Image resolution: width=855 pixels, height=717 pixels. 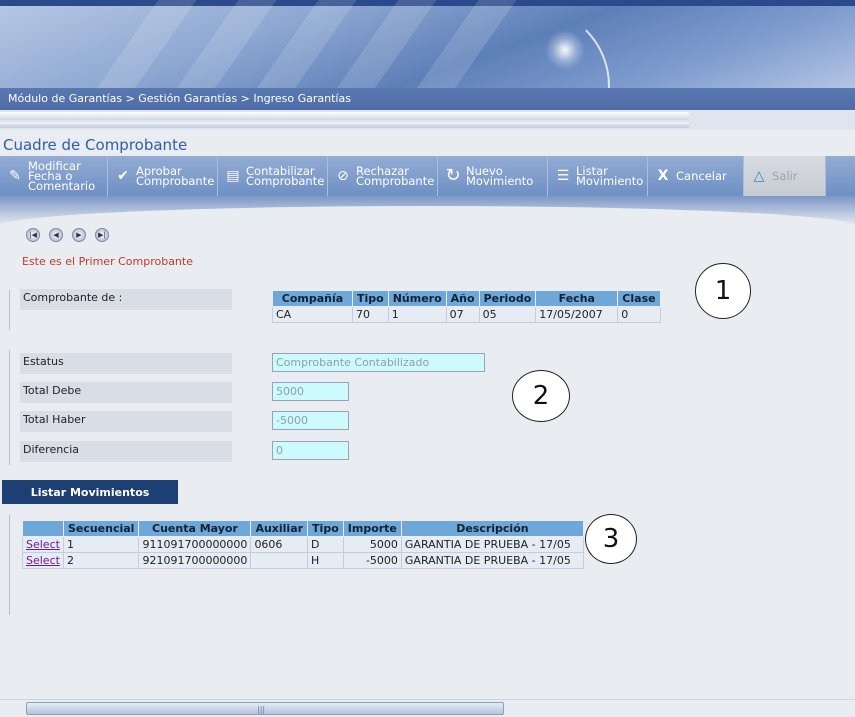 What do you see at coordinates (15, 176) in the screenshot?
I see `edit-icon: ✎` at bounding box center [15, 176].